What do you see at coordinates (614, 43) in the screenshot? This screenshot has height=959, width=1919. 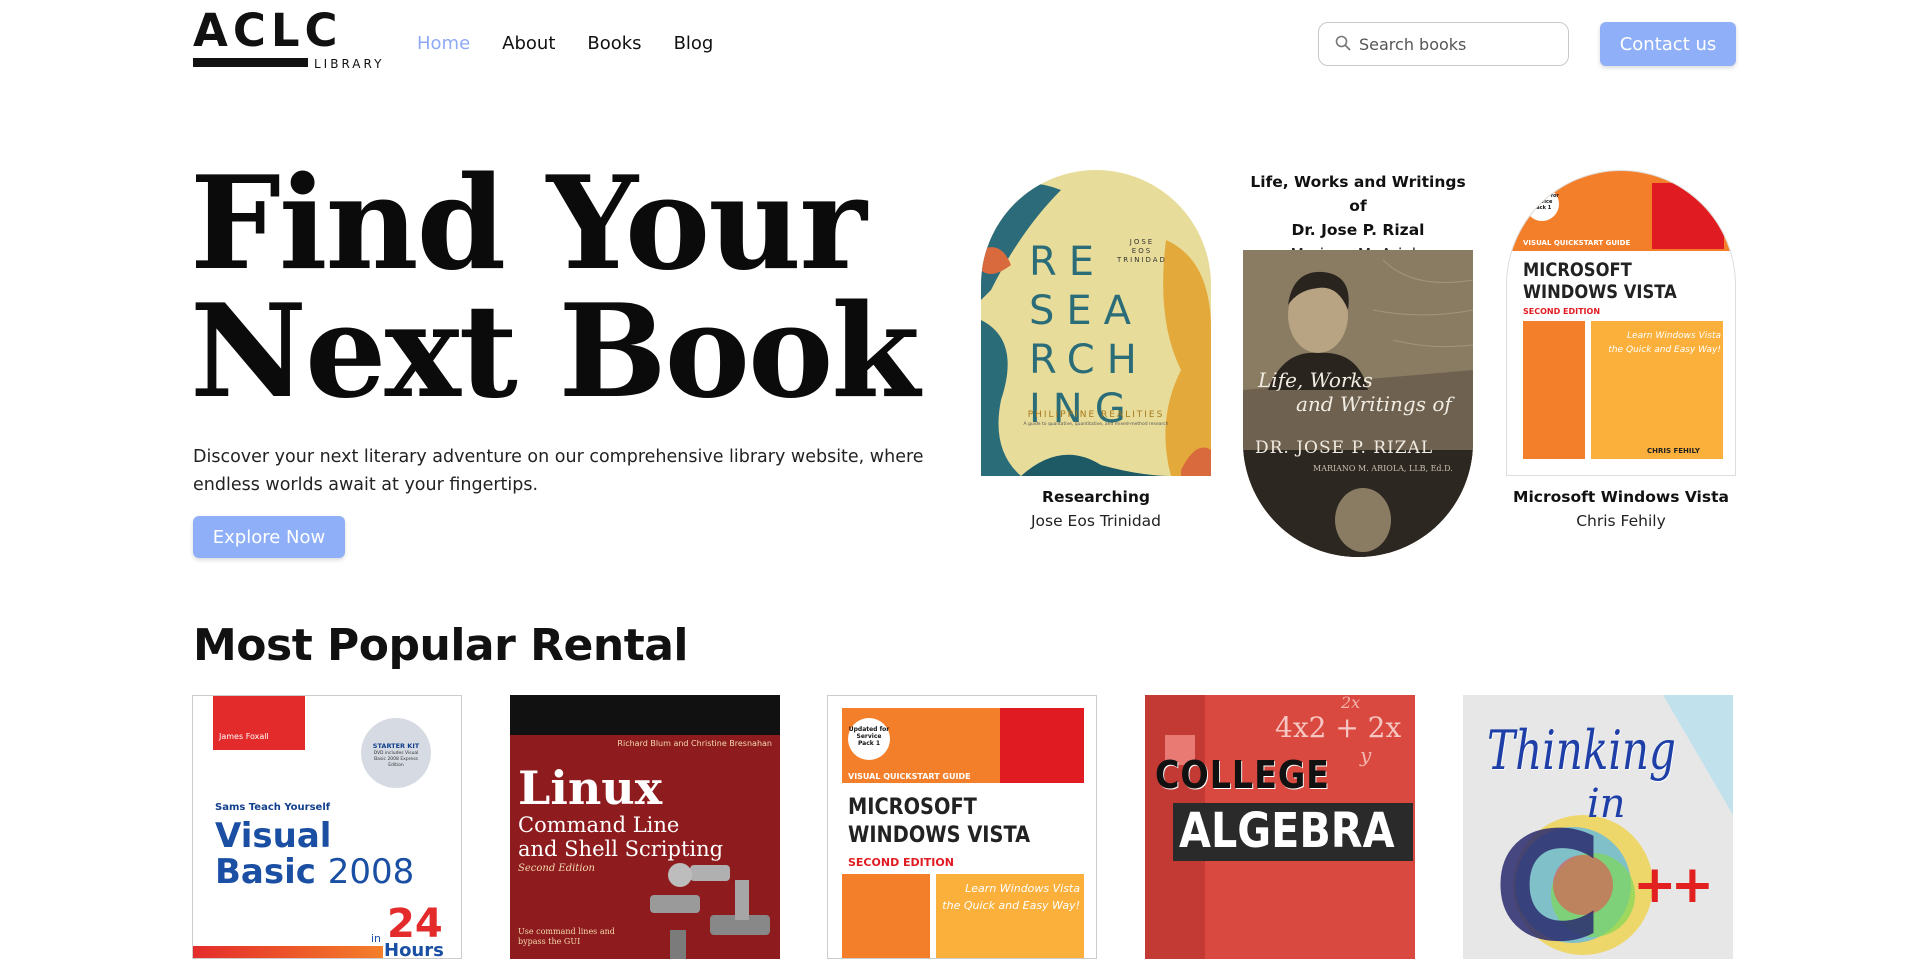 I see `nav-link-books: Books` at bounding box center [614, 43].